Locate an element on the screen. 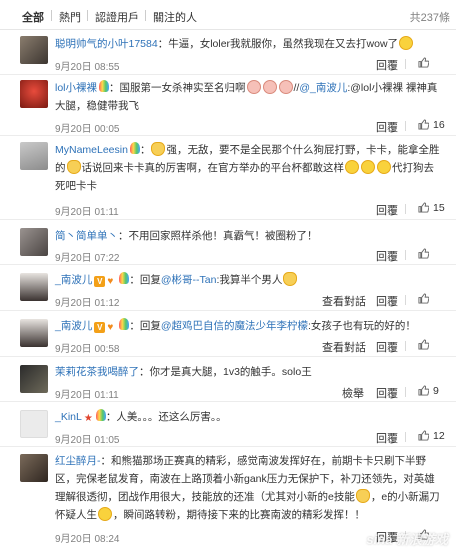 The image size is (456, 550). mention-link: @_南波儿 is located at coordinates (323, 88).